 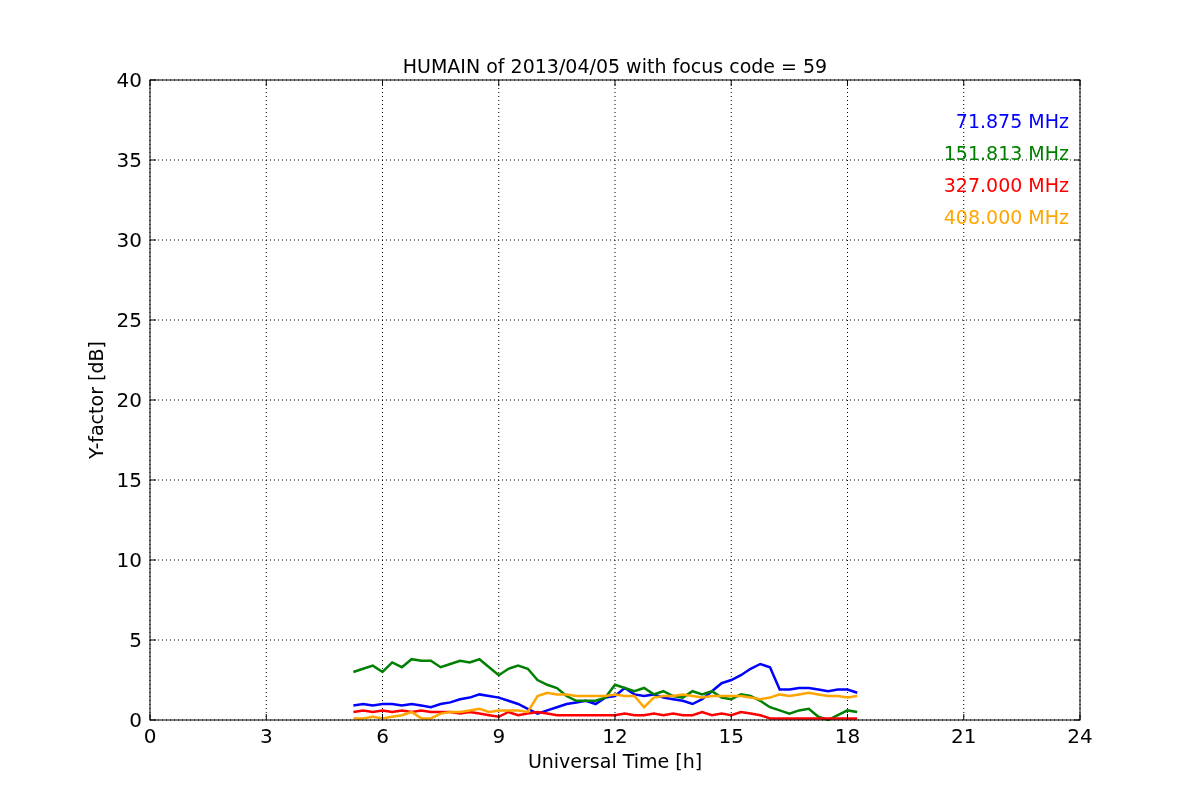 I want to click on y-tick-label: 10, so click(x=129, y=560).